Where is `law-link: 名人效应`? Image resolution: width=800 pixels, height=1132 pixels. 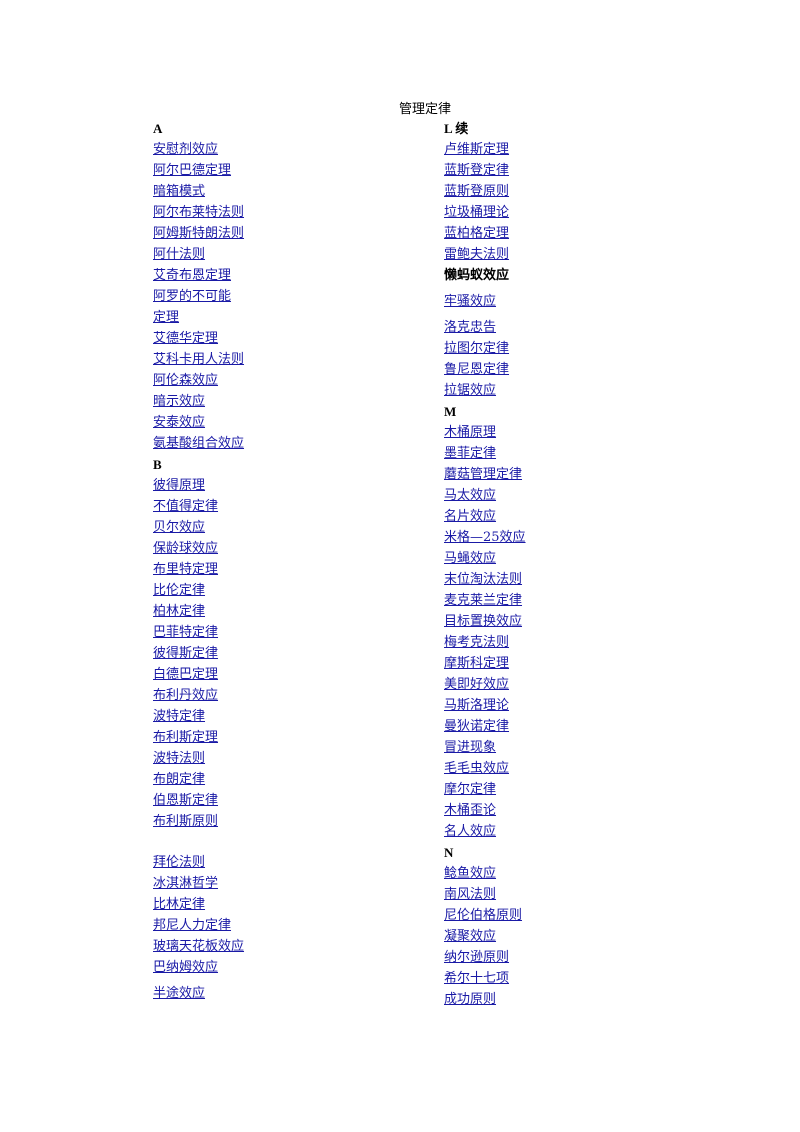 law-link: 名人效应 is located at coordinates (470, 831).